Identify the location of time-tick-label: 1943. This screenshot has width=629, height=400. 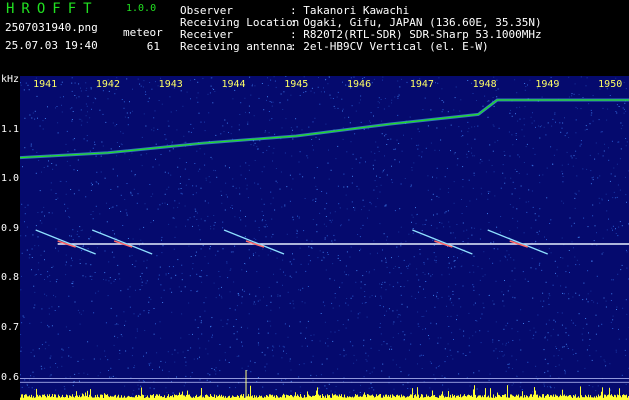
(170, 84).